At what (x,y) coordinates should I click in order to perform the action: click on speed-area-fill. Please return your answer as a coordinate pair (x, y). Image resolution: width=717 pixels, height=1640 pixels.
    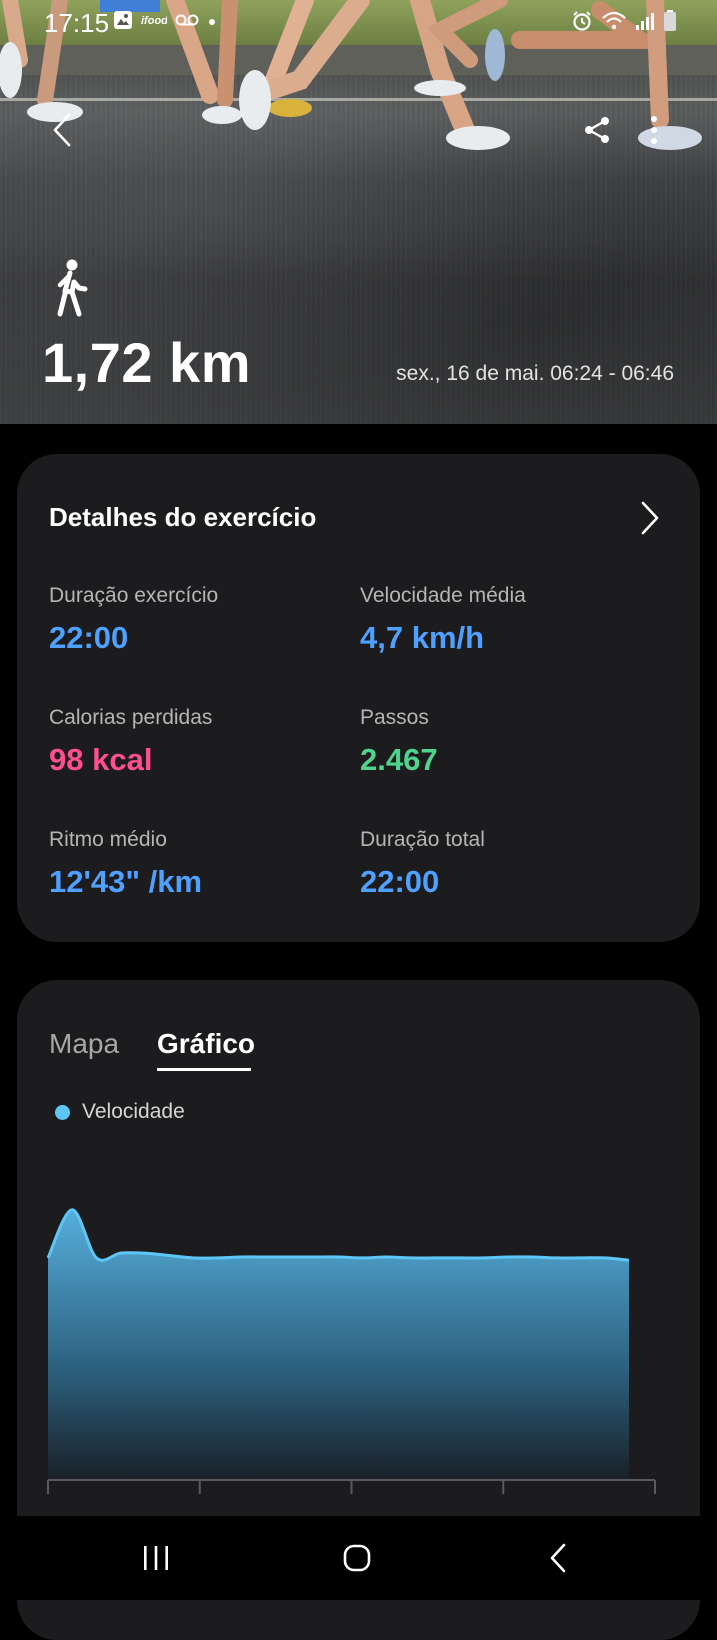
    Looking at the image, I should click on (338, 1344).